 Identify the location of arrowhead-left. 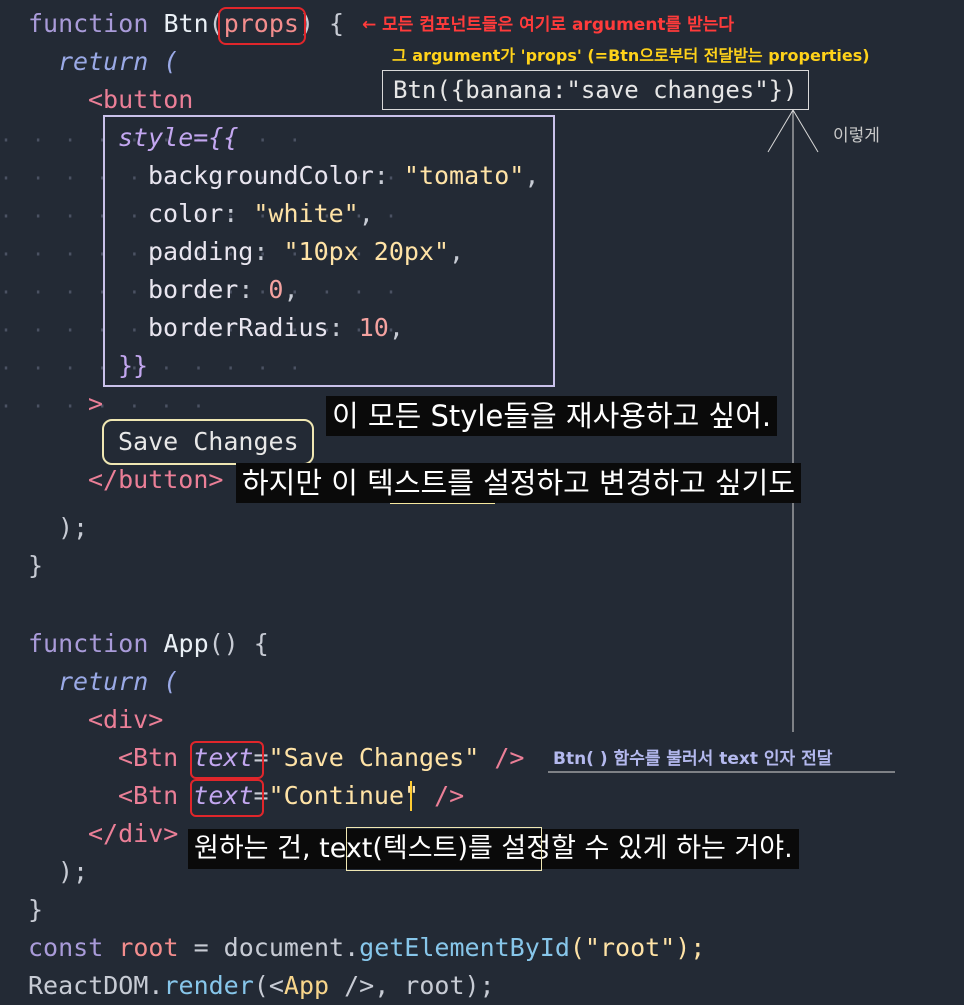
(780, 131).